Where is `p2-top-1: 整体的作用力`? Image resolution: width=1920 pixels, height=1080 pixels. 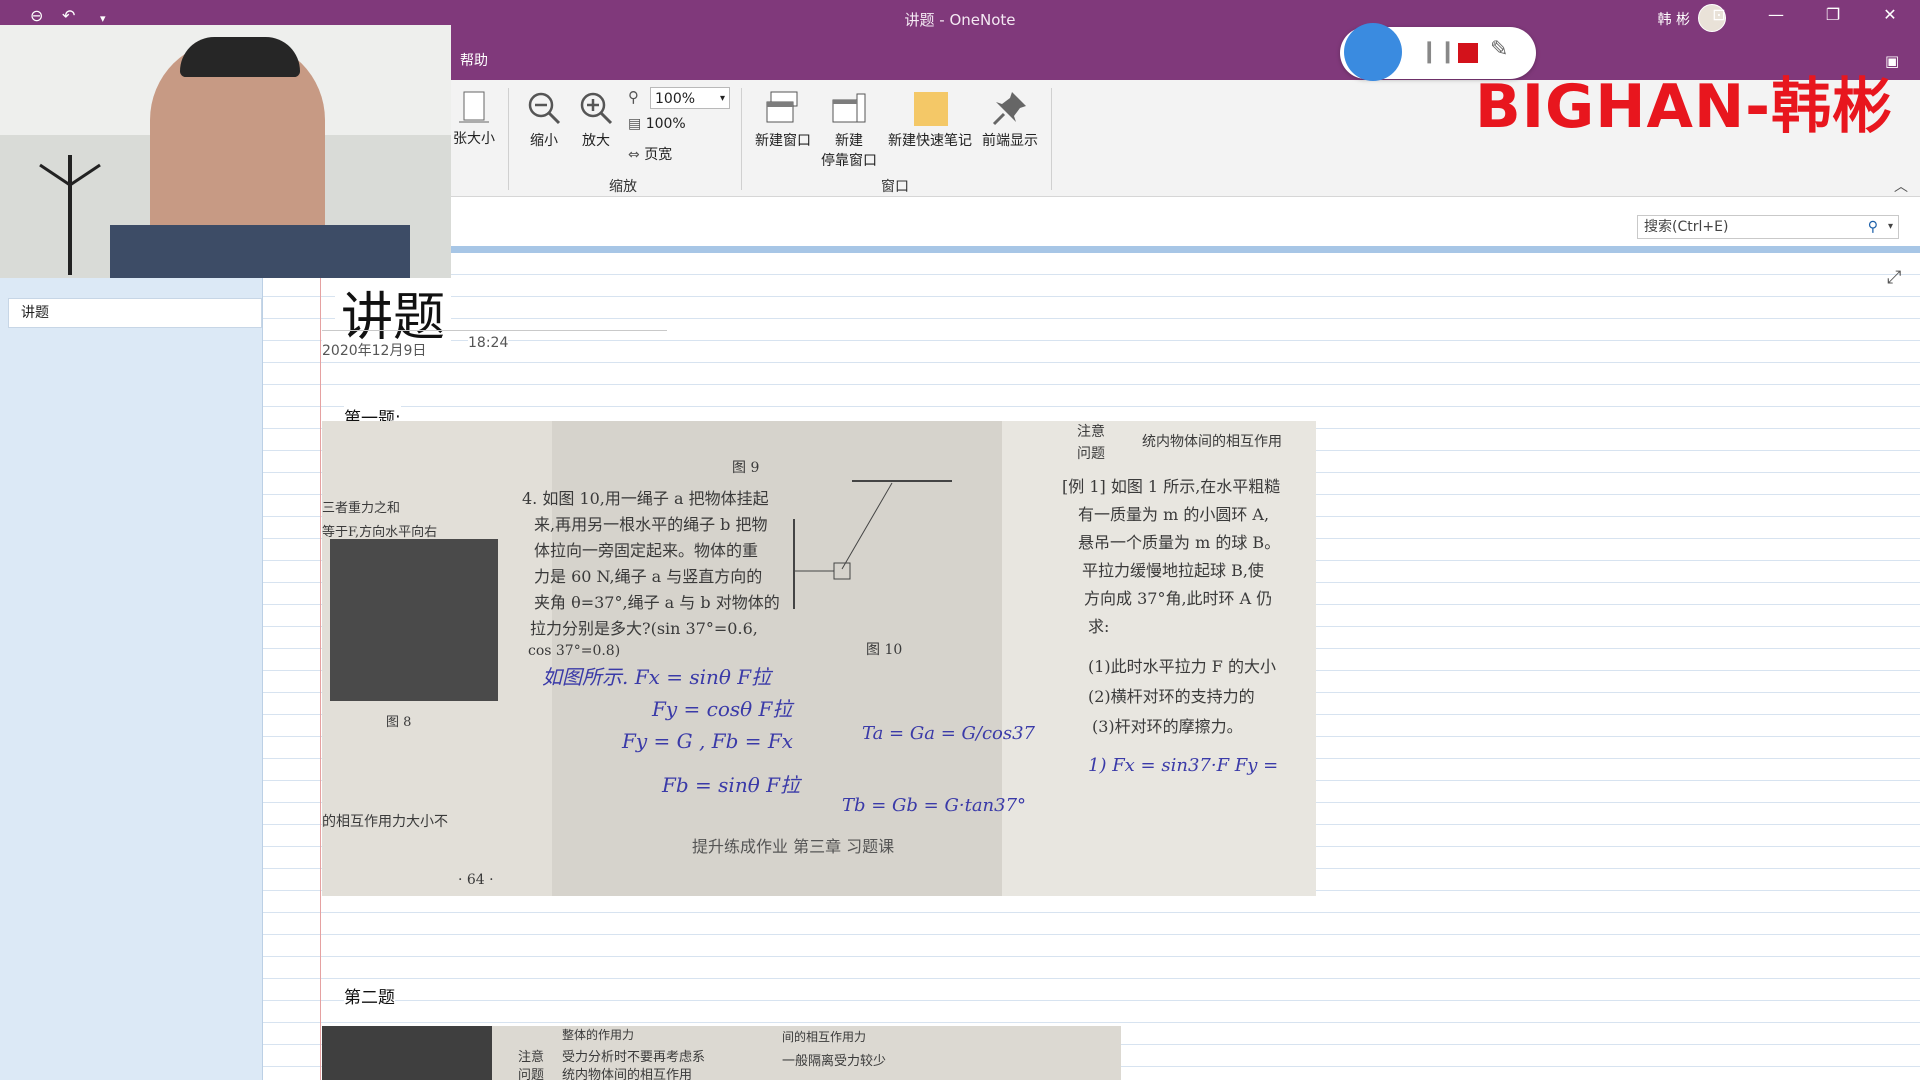
p2-top-1: 整体的作用力 is located at coordinates (598, 1035).